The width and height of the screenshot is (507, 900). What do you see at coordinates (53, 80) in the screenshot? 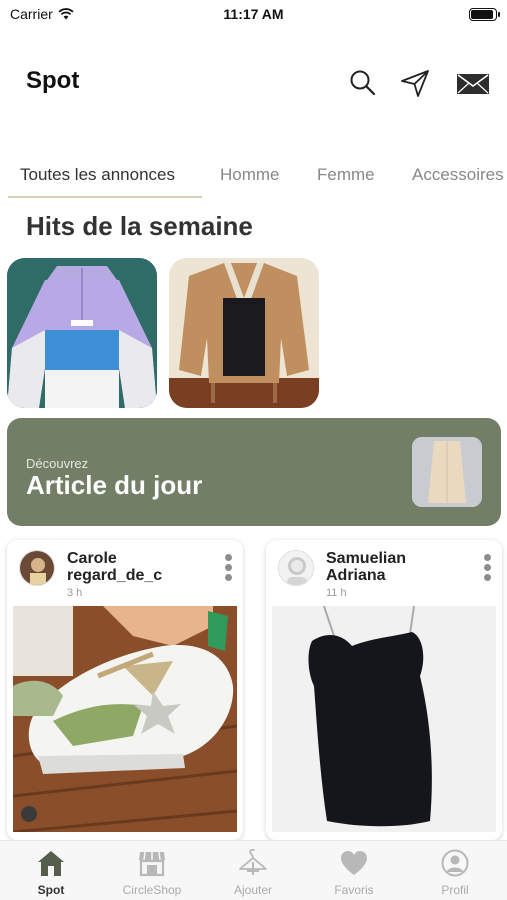
I see `page-title: Spot` at bounding box center [53, 80].